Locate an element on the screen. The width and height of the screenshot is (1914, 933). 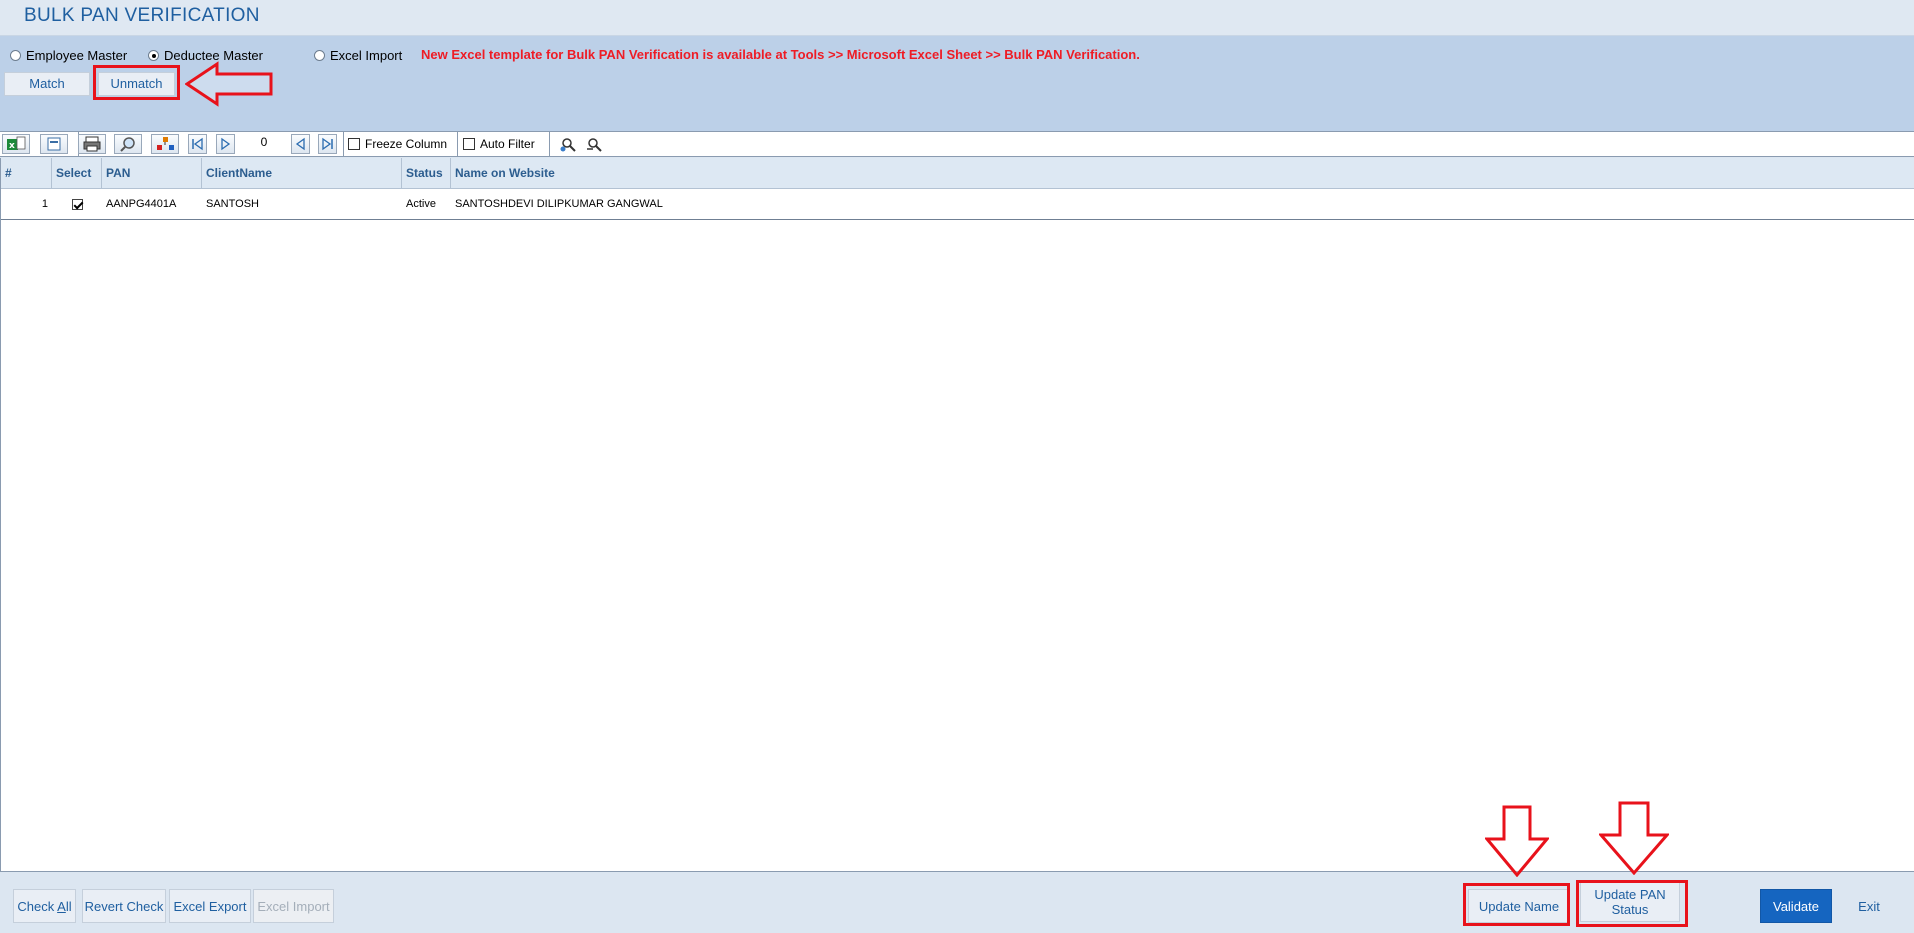
row-select-cell is located at coordinates (77, 204).